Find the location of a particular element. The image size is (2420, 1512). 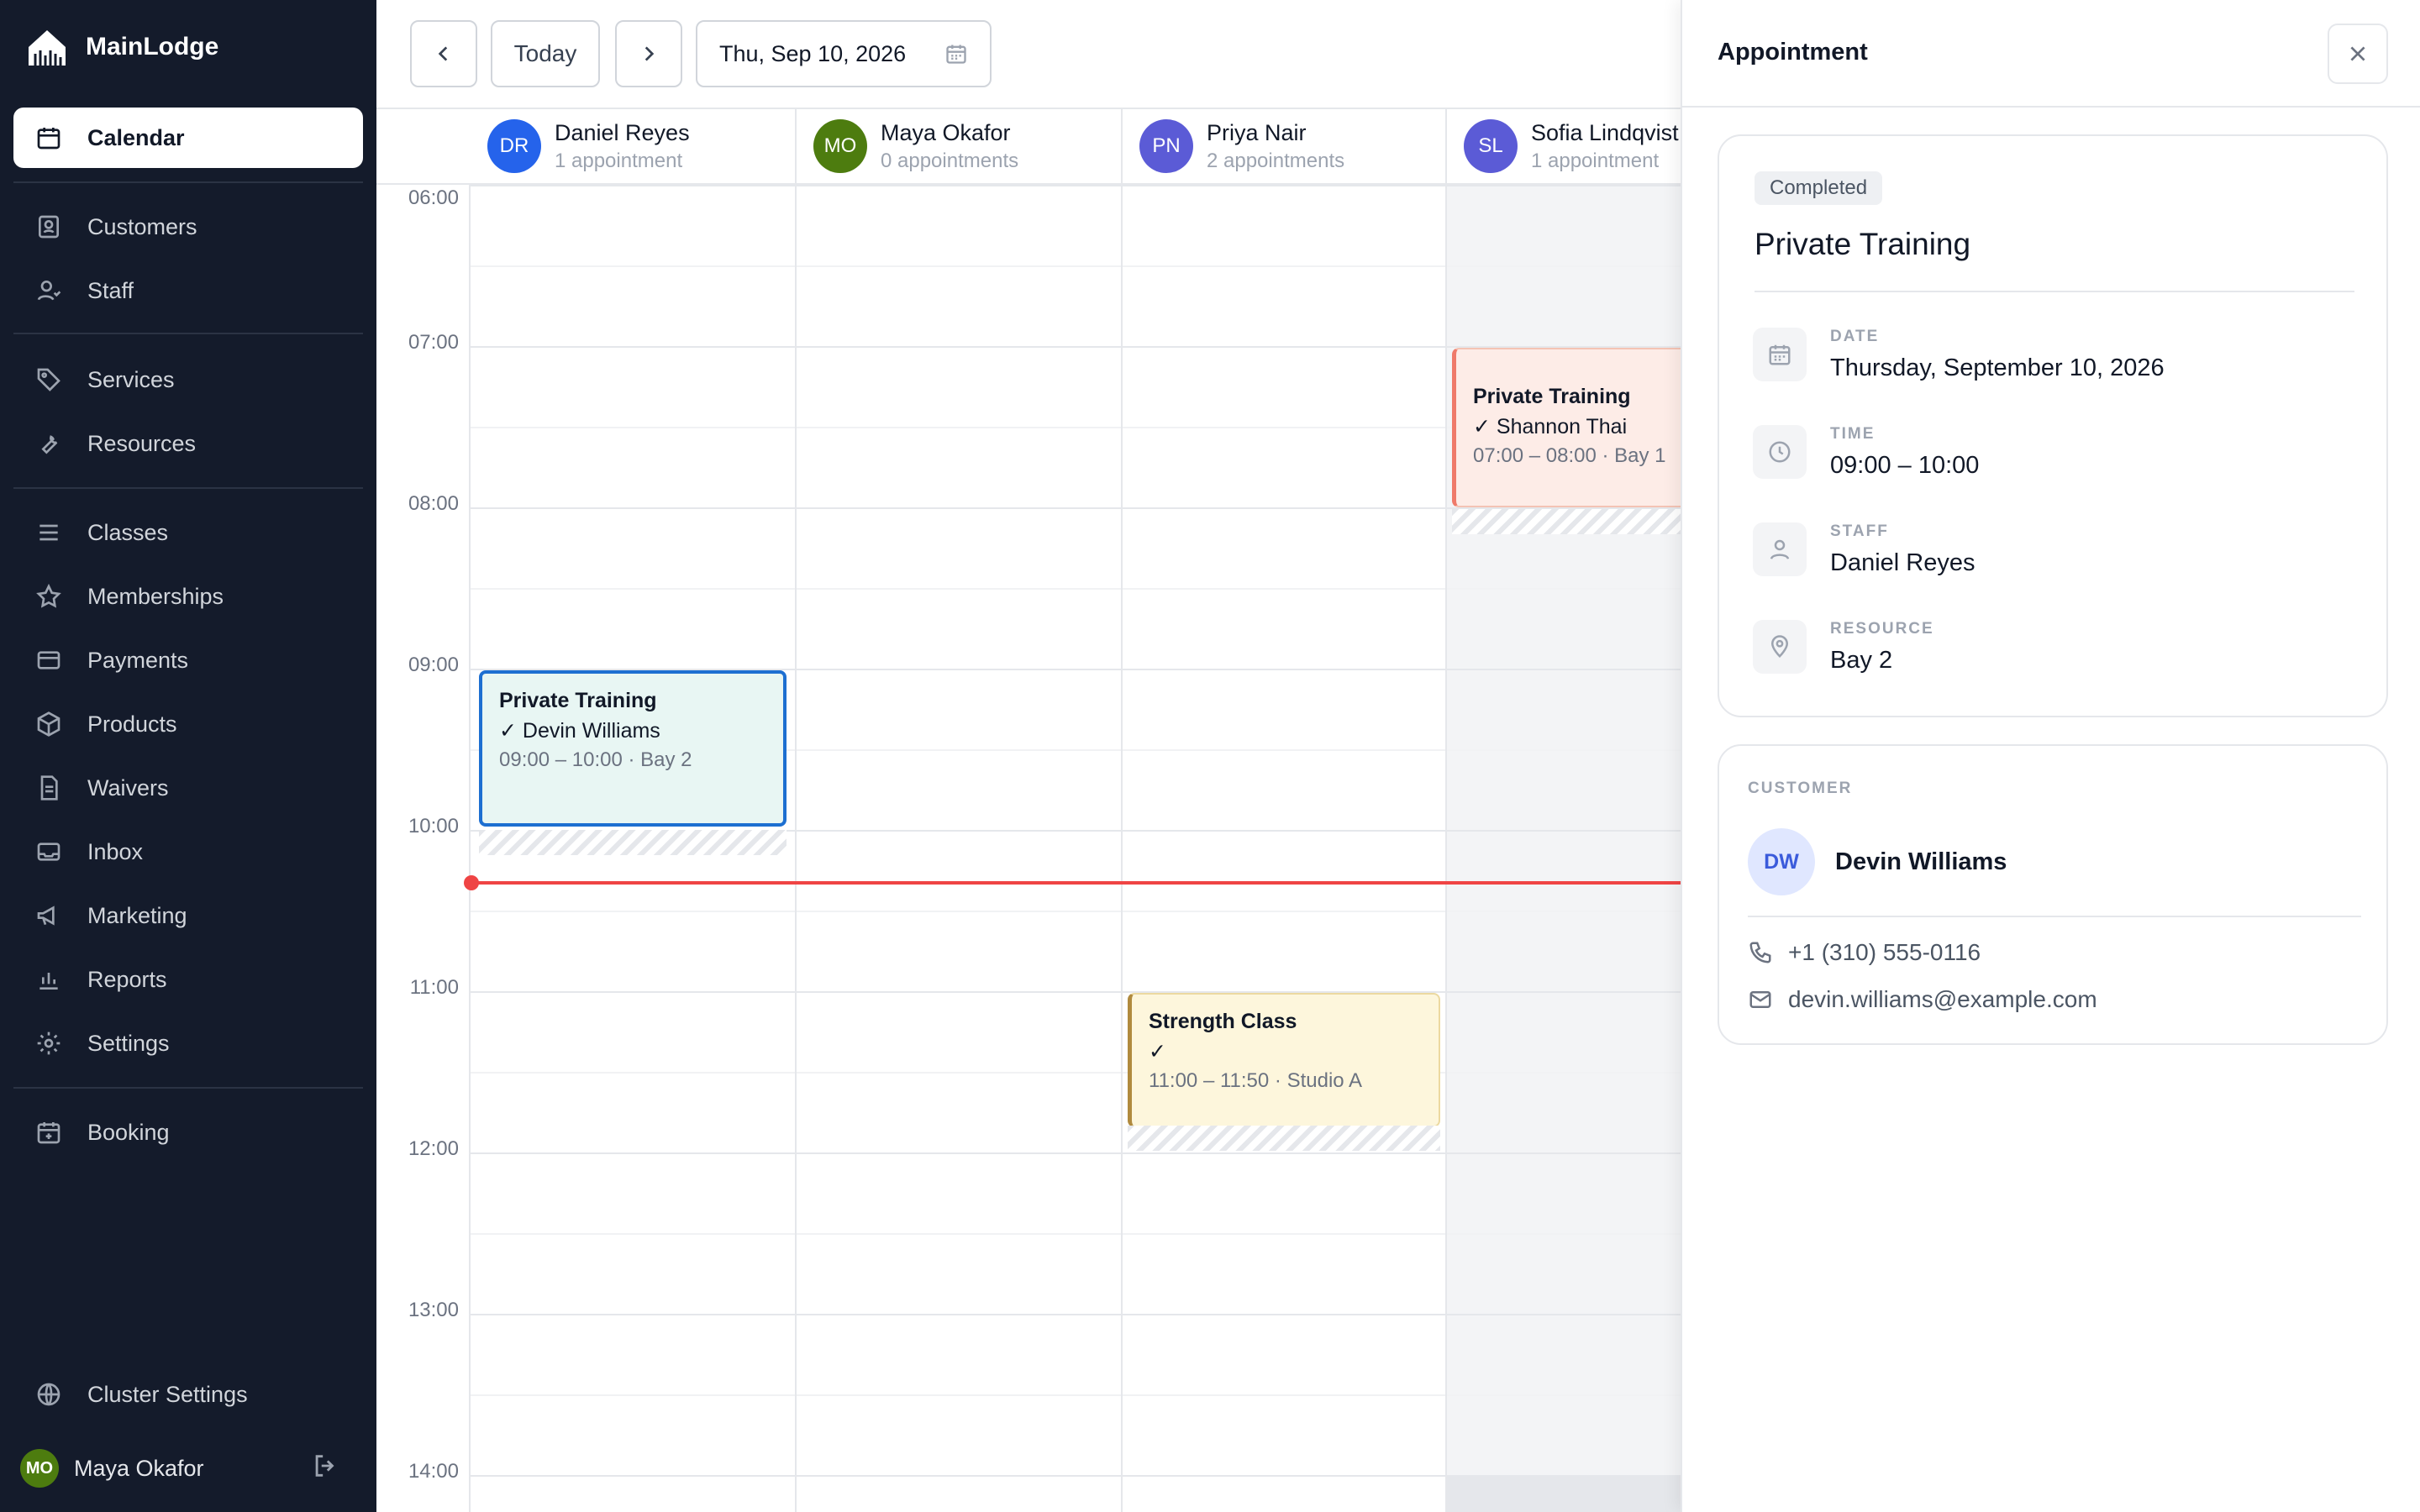

hour-label: 07:00 is located at coordinates (434, 342).